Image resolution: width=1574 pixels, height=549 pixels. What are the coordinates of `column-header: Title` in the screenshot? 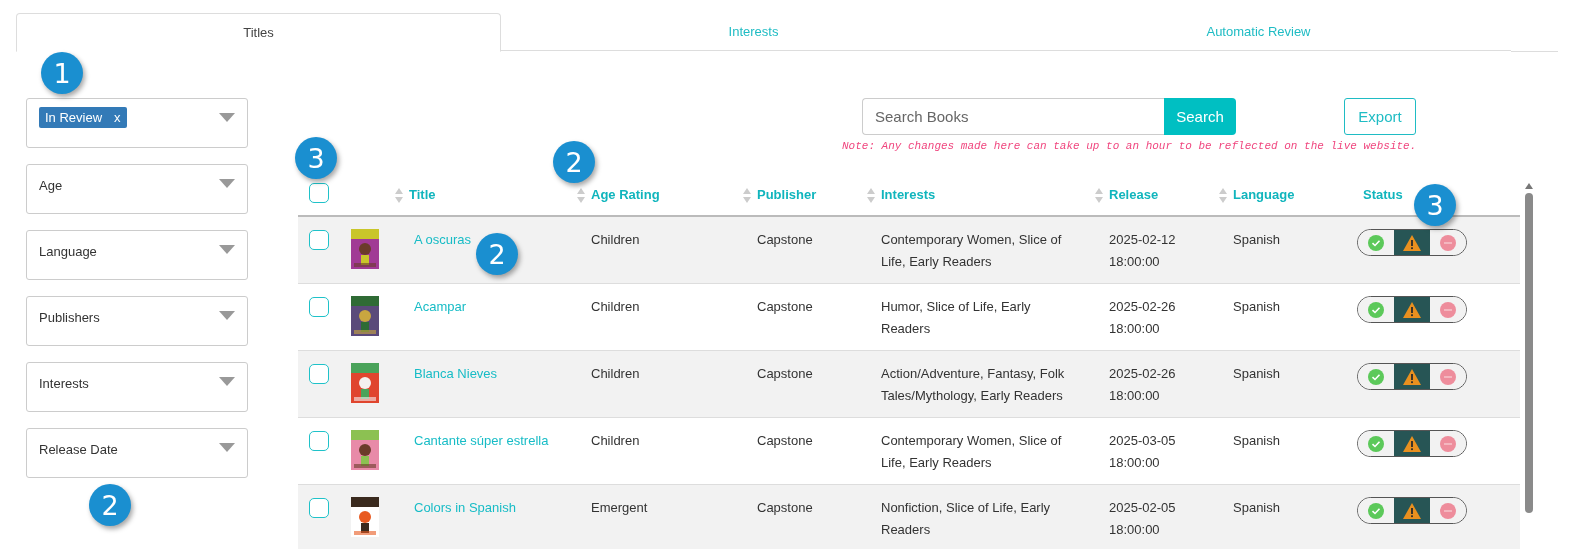 It's located at (422, 195).